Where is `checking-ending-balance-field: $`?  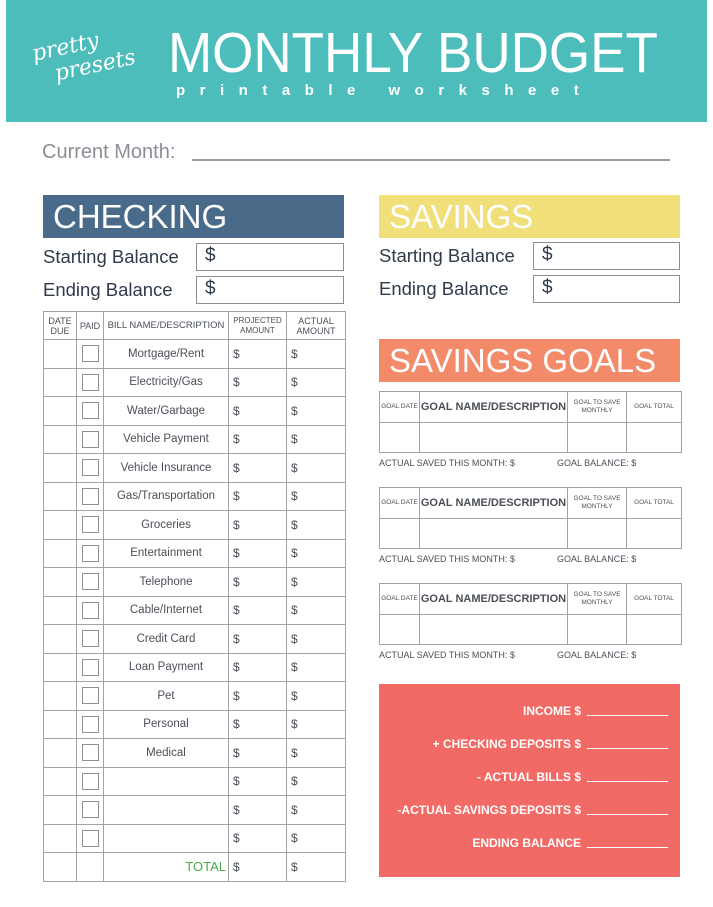
checking-ending-balance-field: $ is located at coordinates (270, 290).